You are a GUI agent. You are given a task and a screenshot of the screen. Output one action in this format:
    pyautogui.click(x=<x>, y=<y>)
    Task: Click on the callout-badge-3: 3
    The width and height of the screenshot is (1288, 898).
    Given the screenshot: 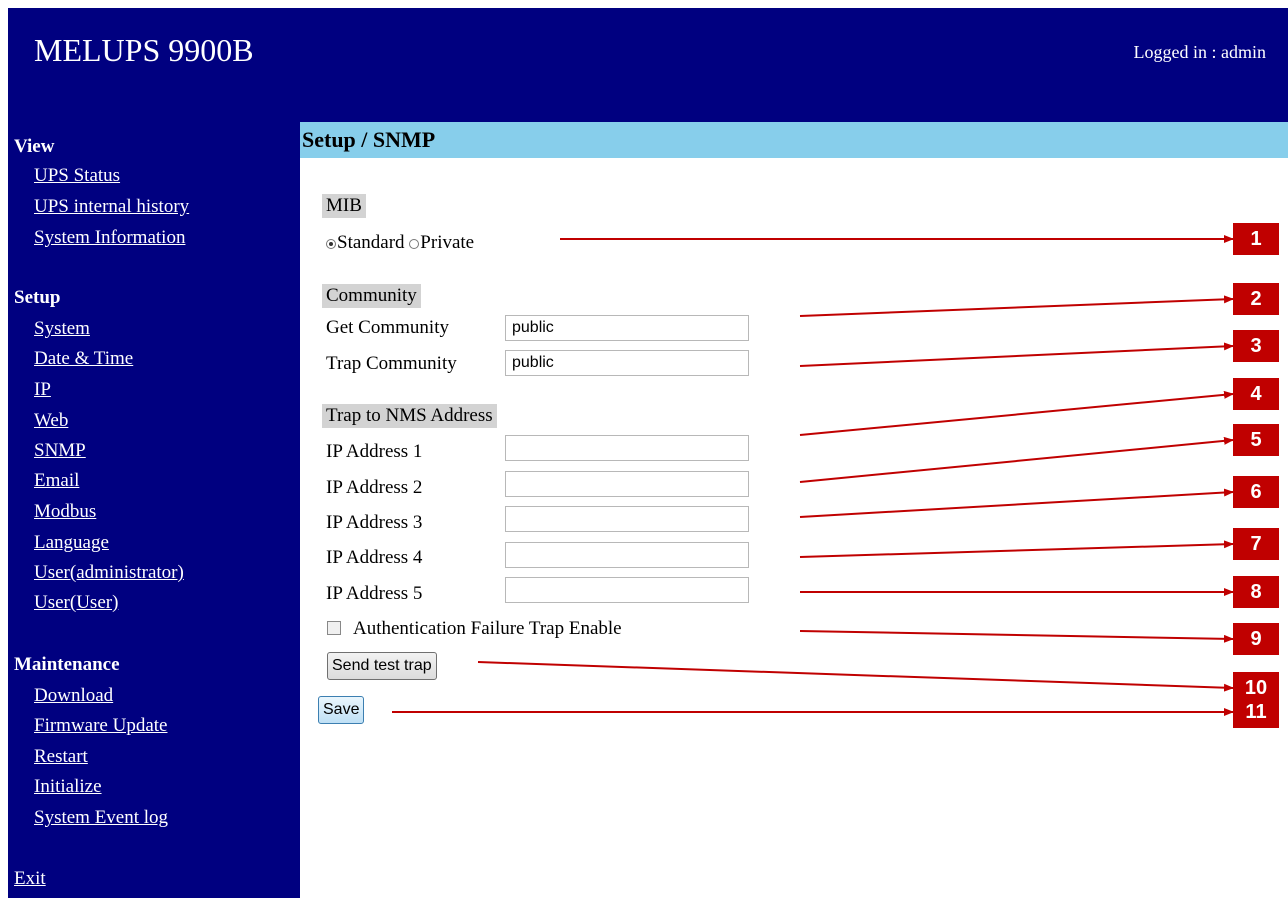 What is the action you would take?
    pyautogui.click(x=1256, y=346)
    